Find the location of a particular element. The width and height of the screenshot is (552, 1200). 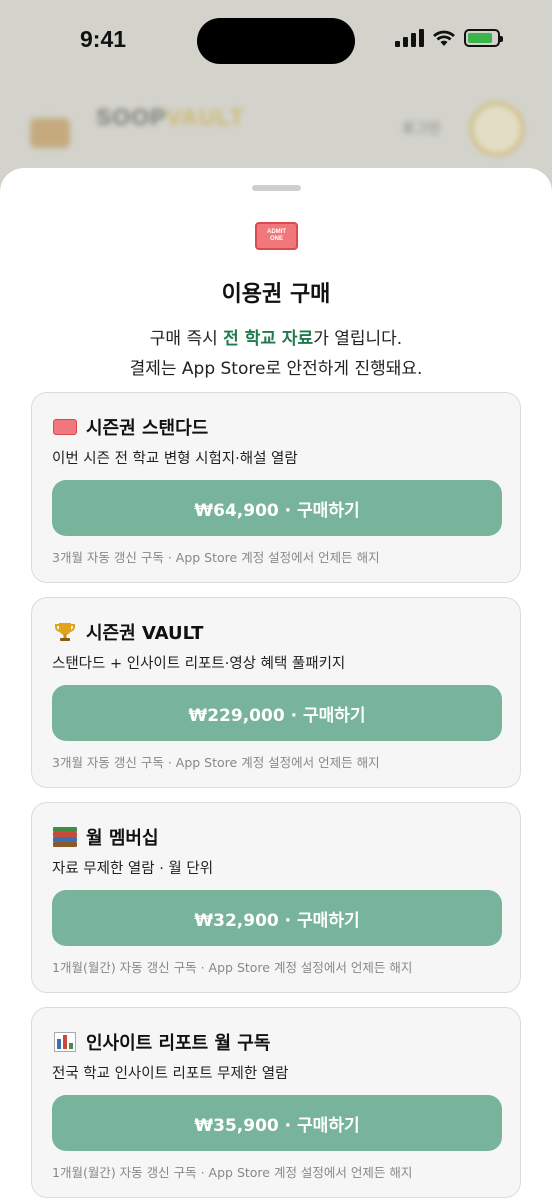

battery-charging-icon is located at coordinates (483, 38).